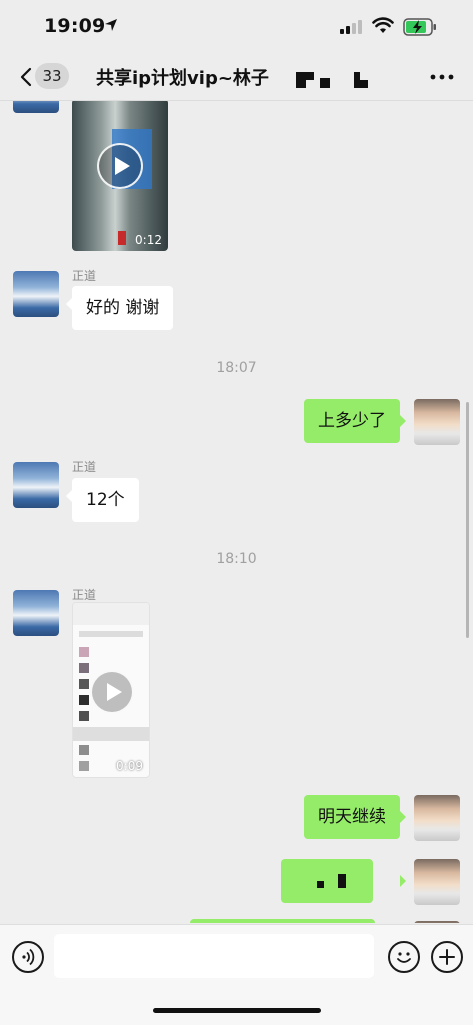  Describe the element at coordinates (75, 26) in the screenshot. I see `status-time: 19:09` at that location.